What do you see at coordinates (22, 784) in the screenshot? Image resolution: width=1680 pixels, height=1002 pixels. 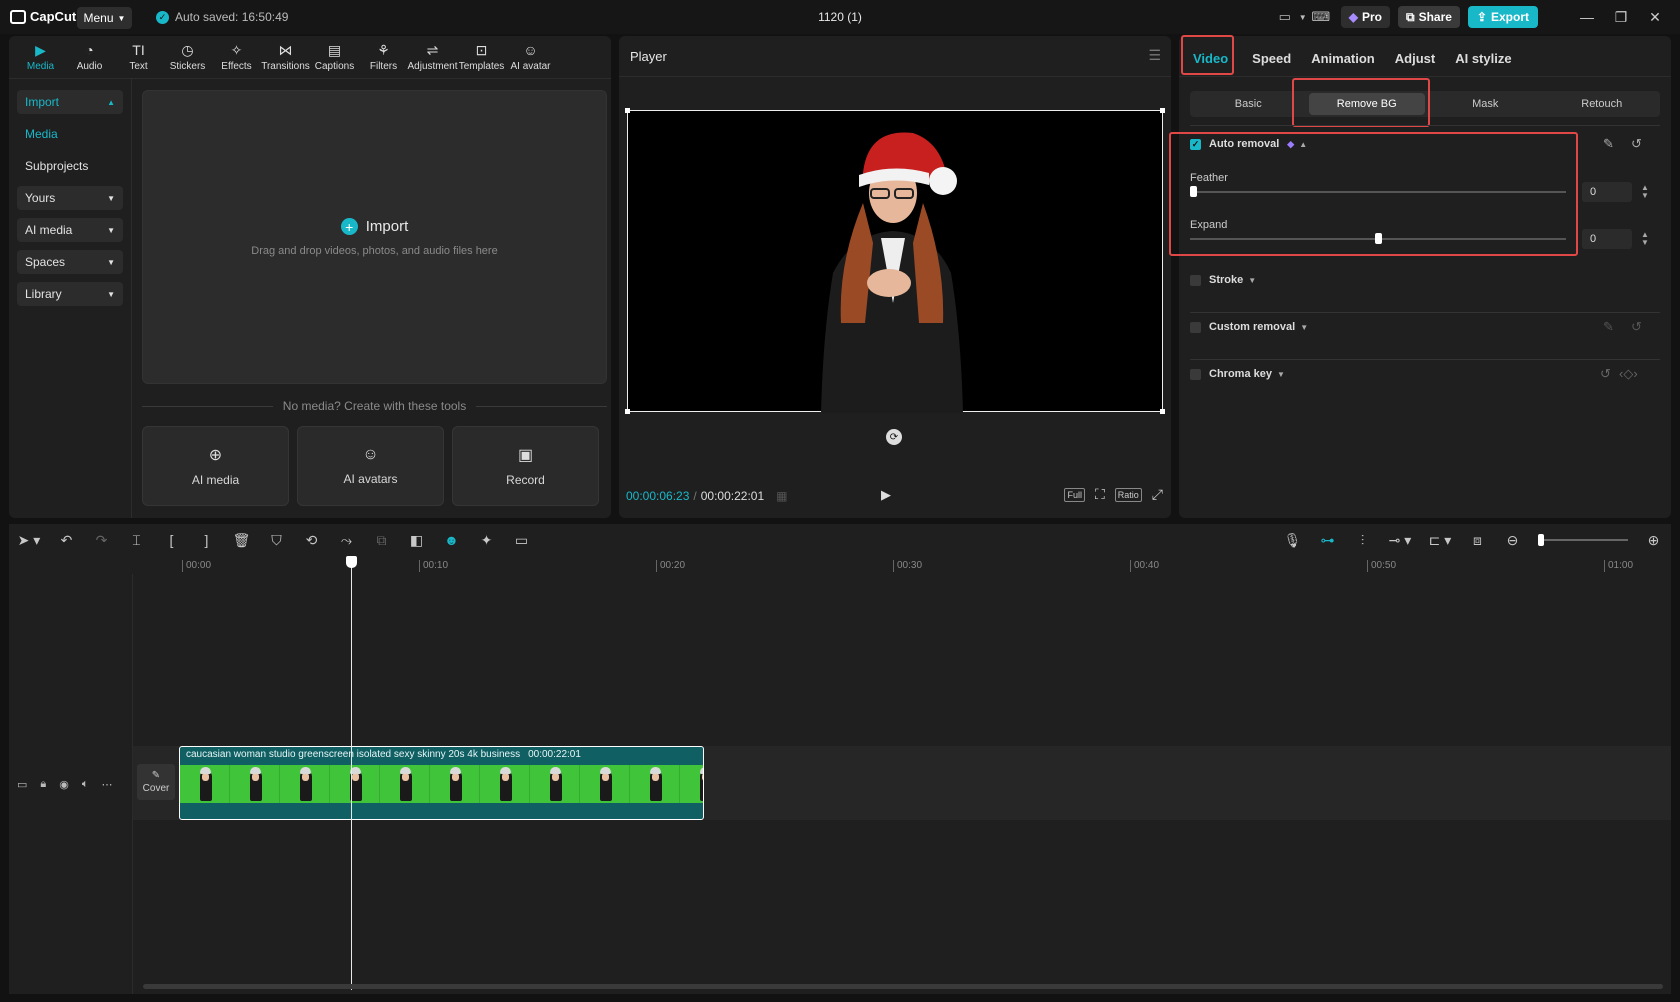 I see `track-thumbnail-icon: ▭` at bounding box center [22, 784].